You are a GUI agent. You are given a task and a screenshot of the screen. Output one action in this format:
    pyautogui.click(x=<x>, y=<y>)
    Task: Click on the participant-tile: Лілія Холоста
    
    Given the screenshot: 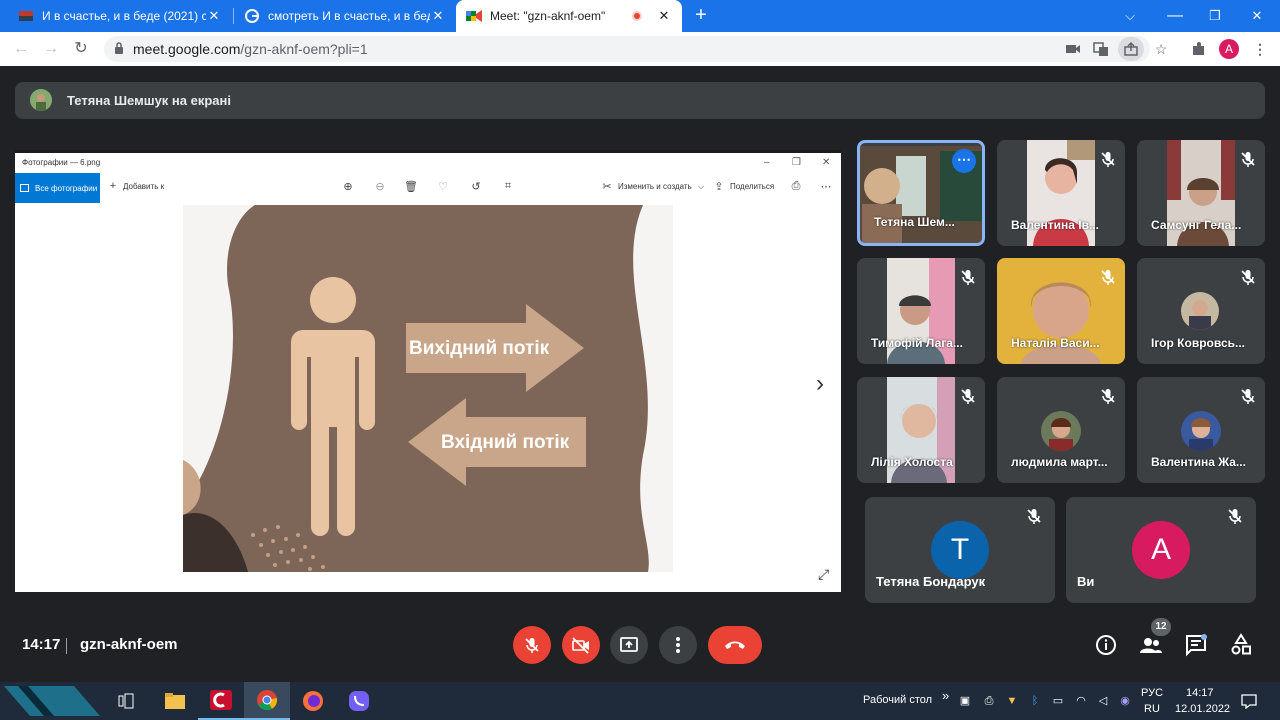 What is the action you would take?
    pyautogui.click(x=921, y=430)
    